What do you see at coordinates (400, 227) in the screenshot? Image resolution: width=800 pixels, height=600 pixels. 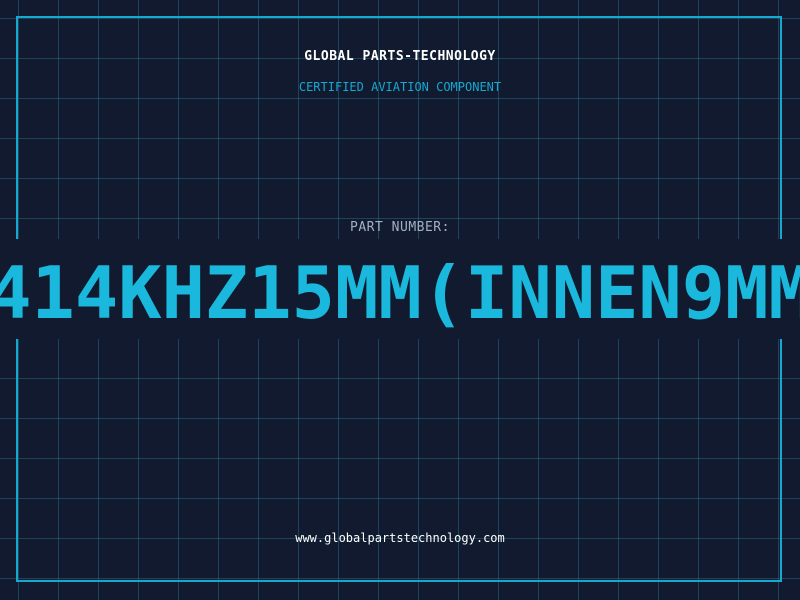 I see `part-number-label: PART NUMBER:` at bounding box center [400, 227].